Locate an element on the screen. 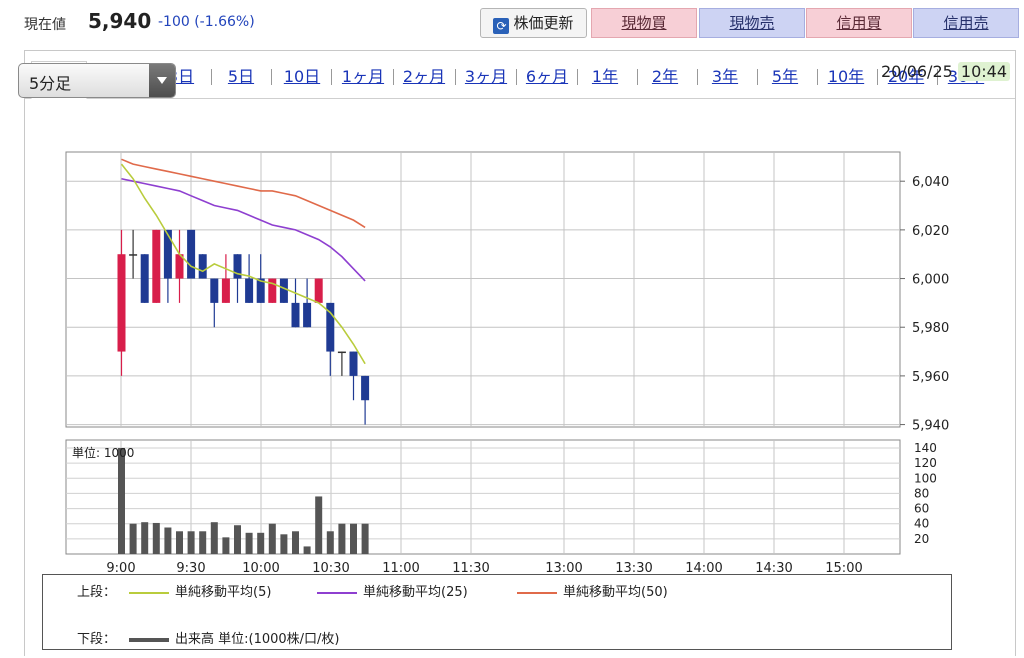 This screenshot has width=1024, height=658. legend-ma50-label: 単純移動平均(50) is located at coordinates (615, 592).